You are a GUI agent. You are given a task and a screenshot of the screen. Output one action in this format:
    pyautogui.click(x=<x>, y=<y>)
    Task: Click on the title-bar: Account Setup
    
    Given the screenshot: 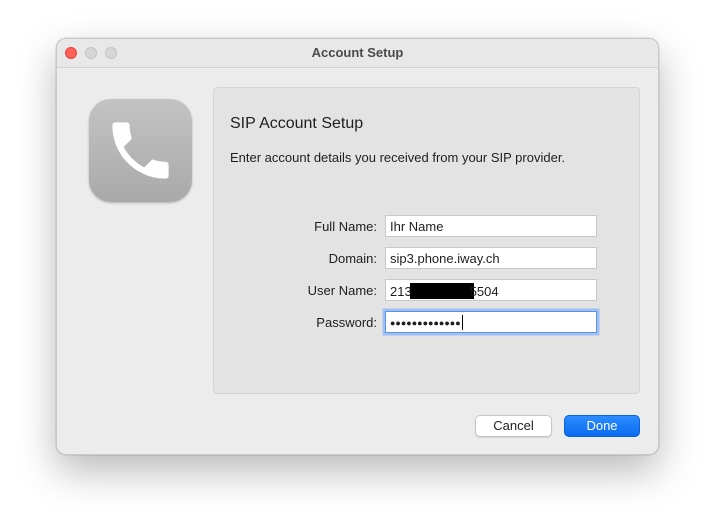 What is the action you would take?
    pyautogui.click(x=357, y=53)
    